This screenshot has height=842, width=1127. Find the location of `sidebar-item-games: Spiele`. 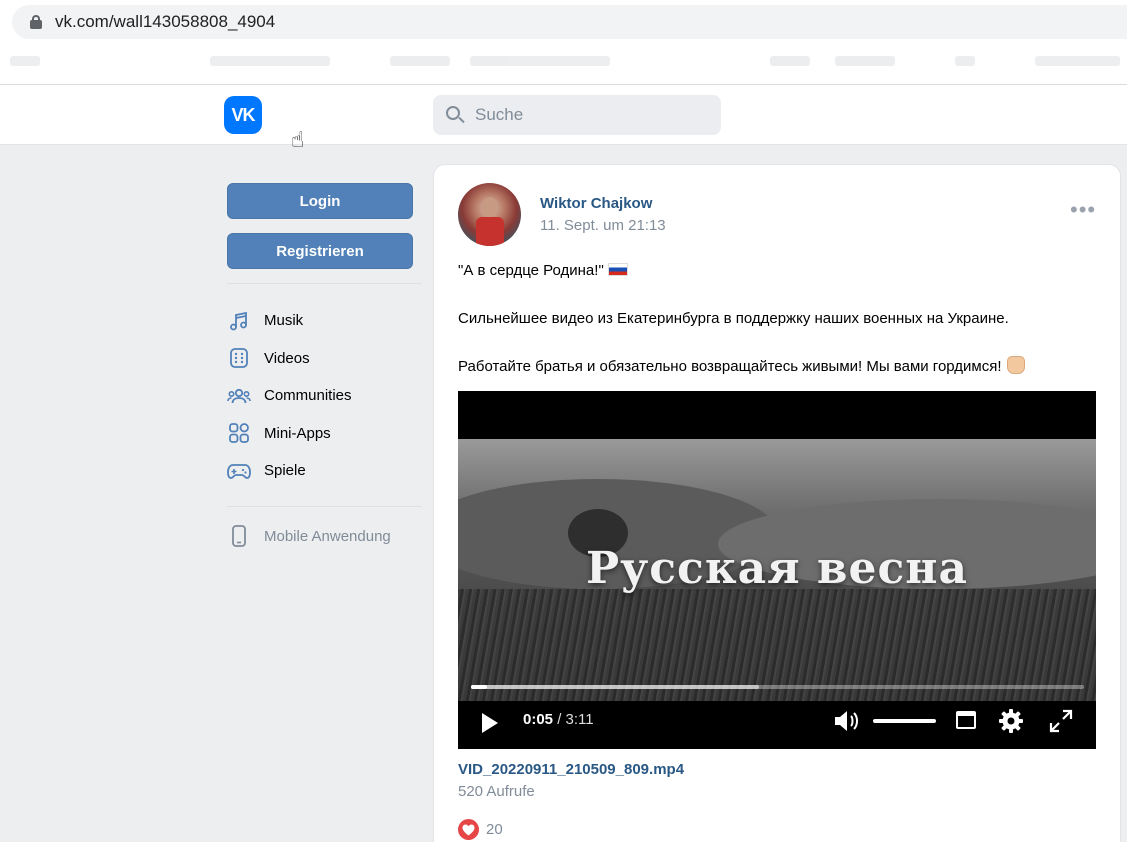

sidebar-item-games: Spiele is located at coordinates (324, 471).